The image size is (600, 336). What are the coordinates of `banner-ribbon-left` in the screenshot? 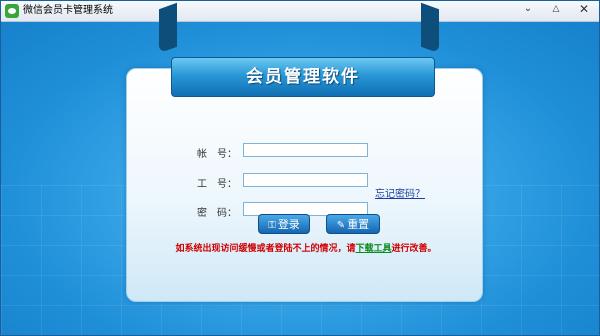 It's located at (168, 28).